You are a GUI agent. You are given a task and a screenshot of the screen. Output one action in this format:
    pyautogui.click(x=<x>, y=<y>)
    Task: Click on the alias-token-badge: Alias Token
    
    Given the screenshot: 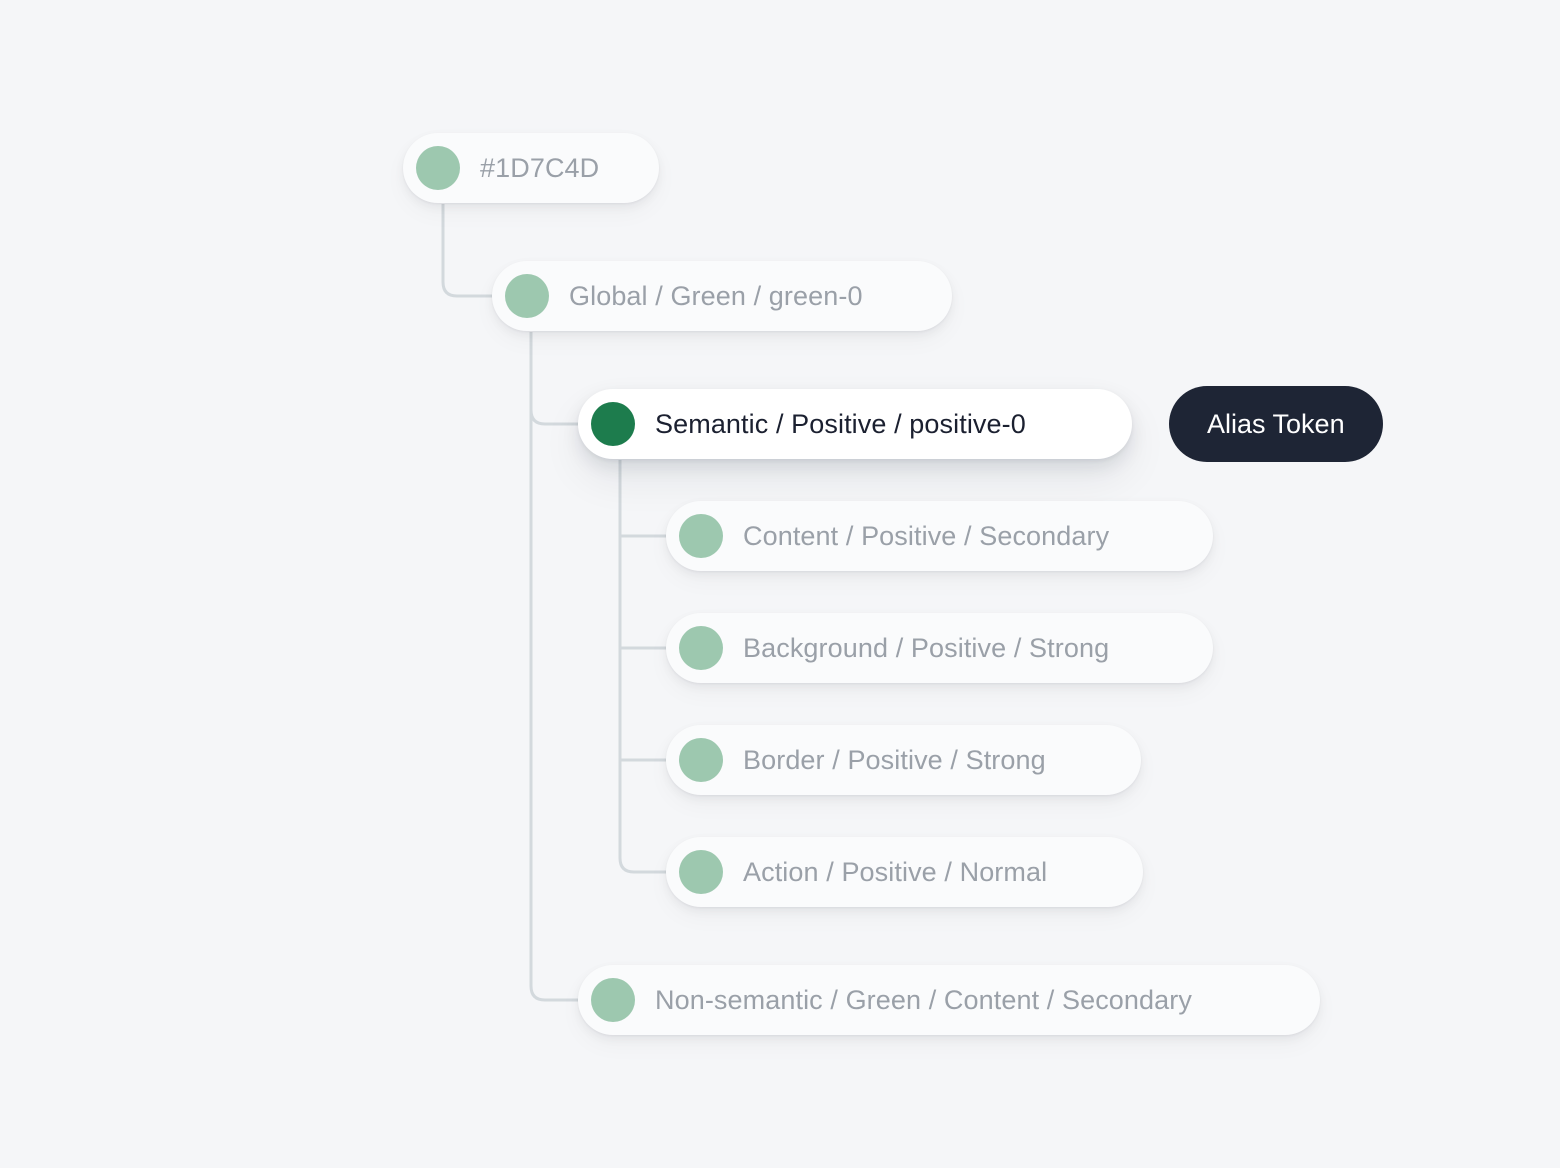 What is the action you would take?
    pyautogui.click(x=1276, y=424)
    